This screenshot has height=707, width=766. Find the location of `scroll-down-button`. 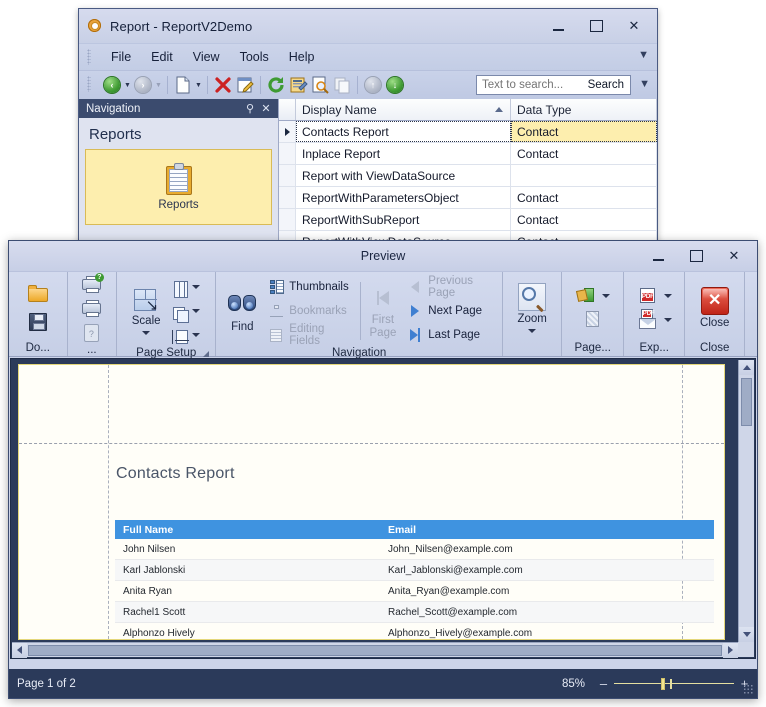

scroll-down-button is located at coordinates (746, 634).